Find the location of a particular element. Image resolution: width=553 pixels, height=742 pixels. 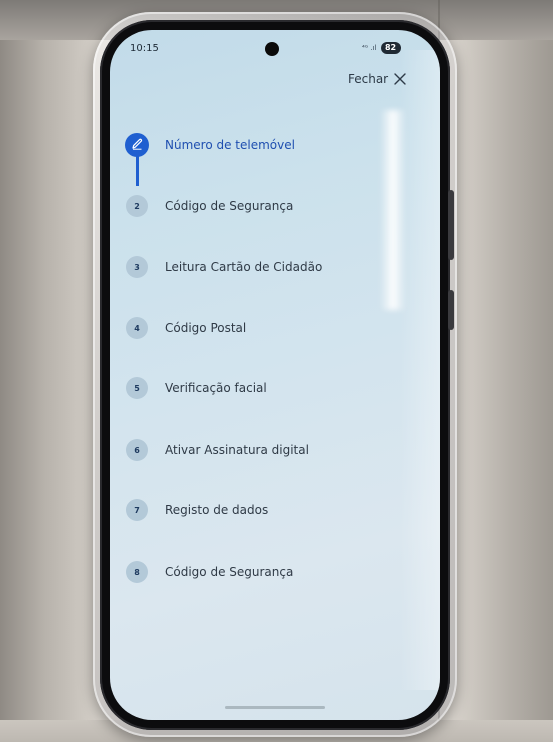

step-item-3: 3 Leitura Cartão de Cidadão is located at coordinates (224, 267).